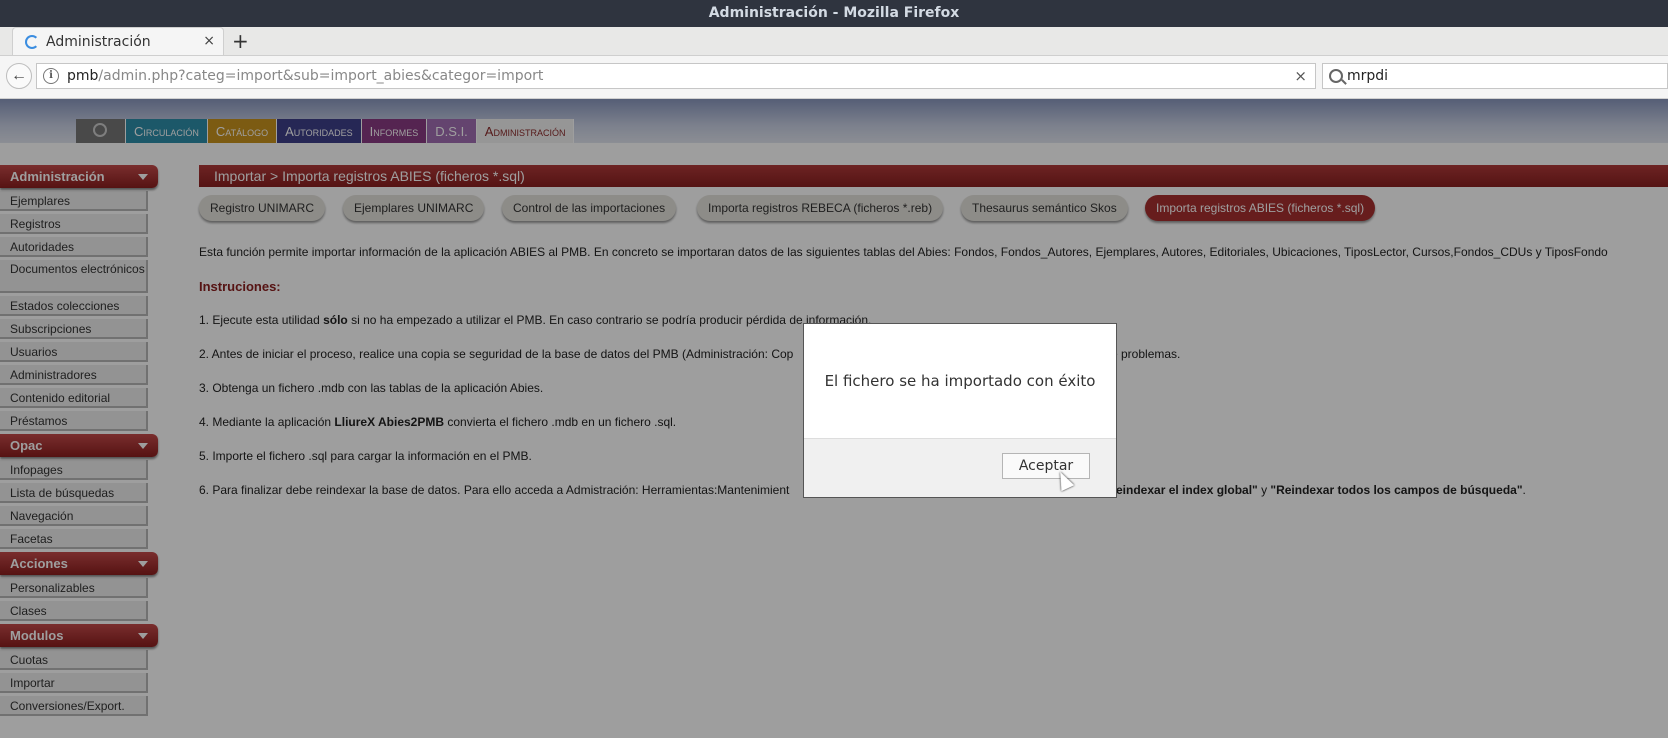  What do you see at coordinates (1495, 76) in the screenshot?
I see `search-bar: mrpdi` at bounding box center [1495, 76].